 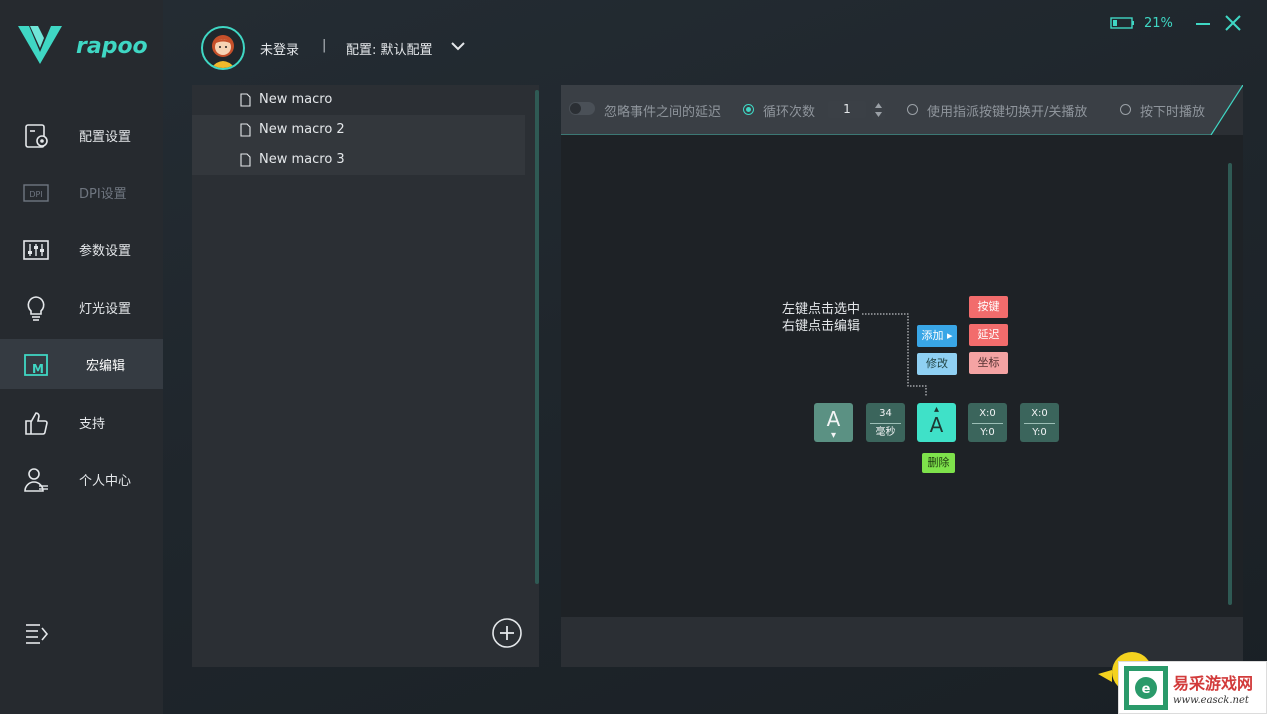 What do you see at coordinates (912, 109) in the screenshot?
I see `toggle-playback-radio` at bounding box center [912, 109].